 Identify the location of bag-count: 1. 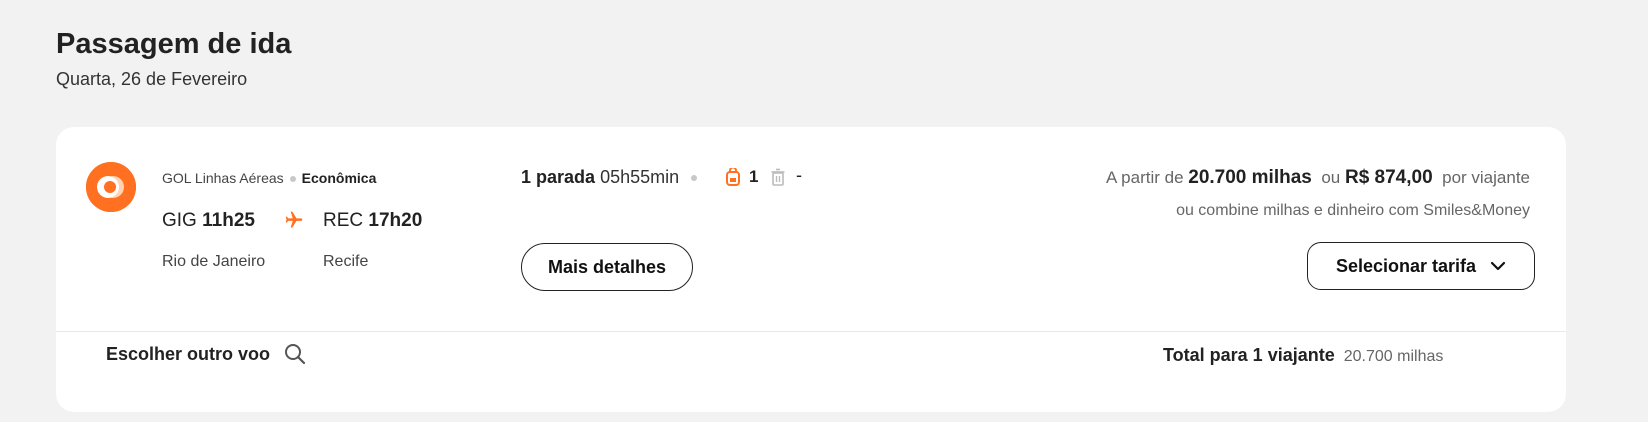
(754, 176).